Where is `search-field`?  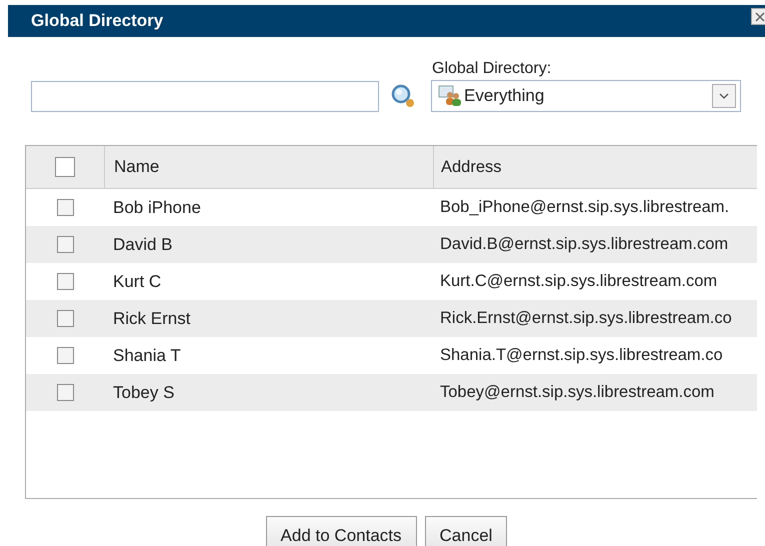
search-field is located at coordinates (205, 96).